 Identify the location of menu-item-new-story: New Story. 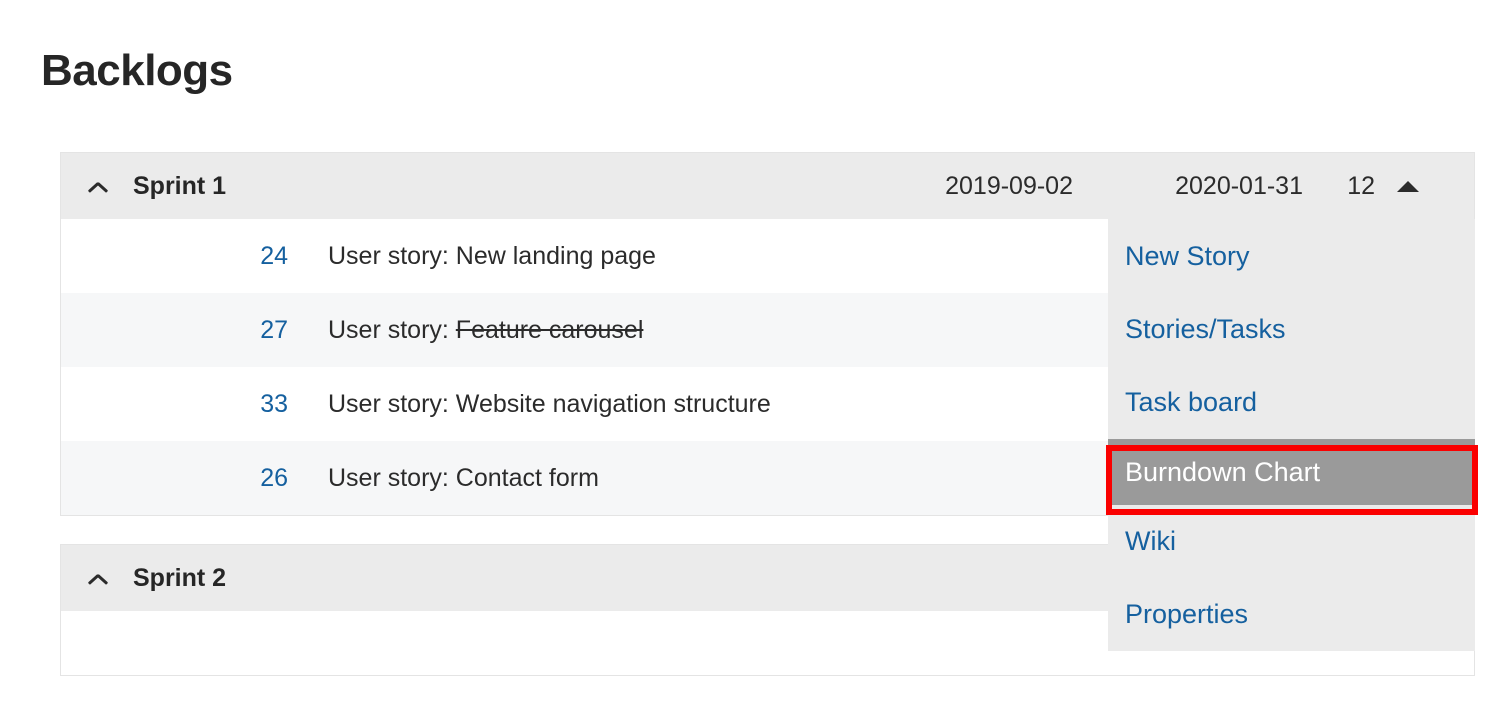
(1291, 256).